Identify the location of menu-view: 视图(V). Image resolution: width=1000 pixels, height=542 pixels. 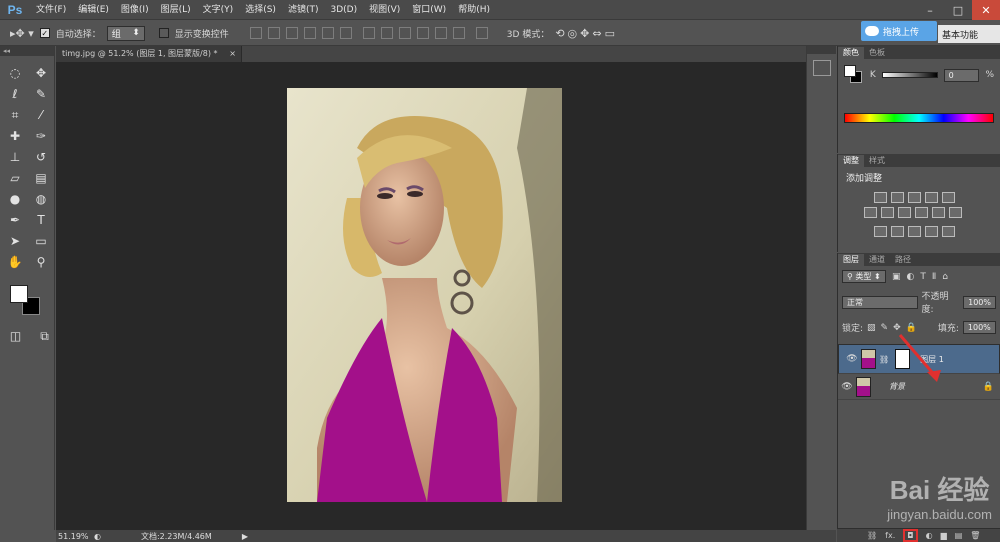
(384, 10).